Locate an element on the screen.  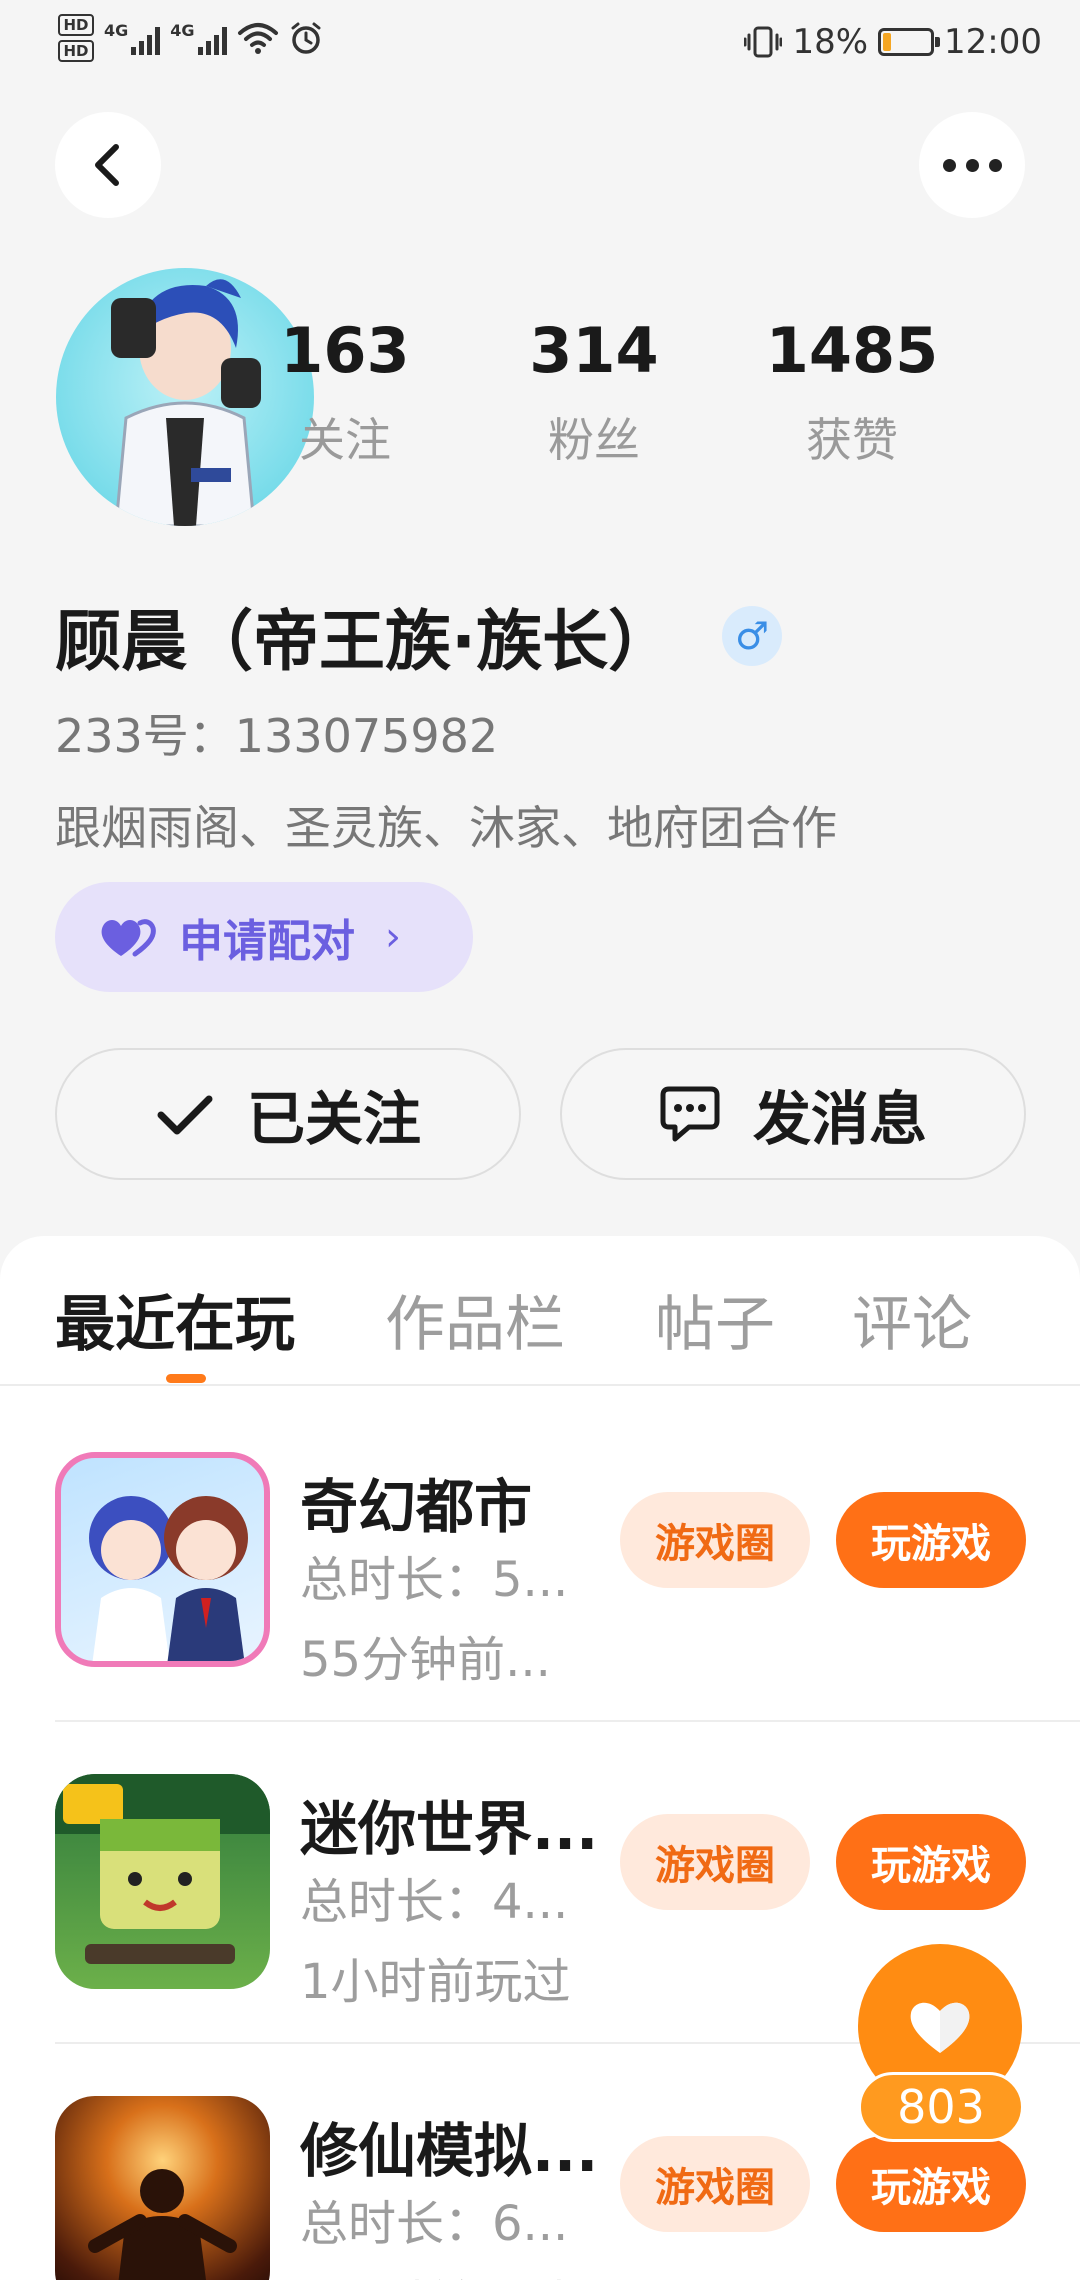
followed-button: 已关注 is located at coordinates (288, 1114).